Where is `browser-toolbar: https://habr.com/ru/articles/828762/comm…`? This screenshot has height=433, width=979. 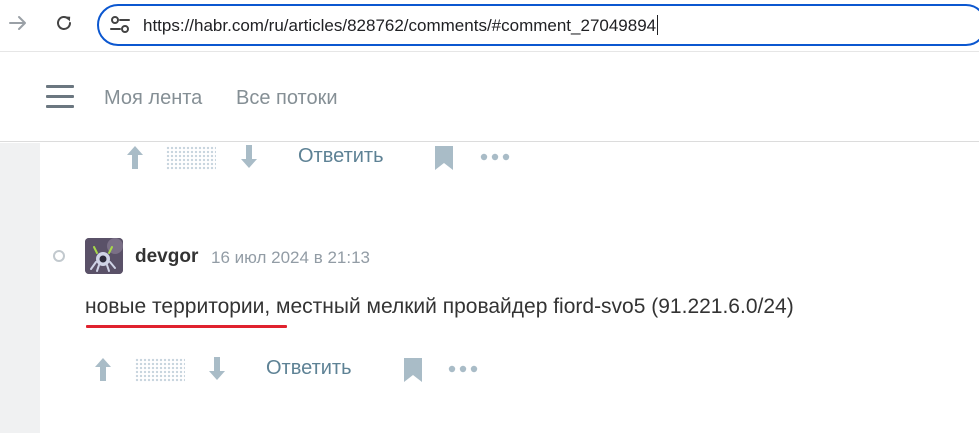
browser-toolbar: https://habr.com/ru/articles/828762/comm… is located at coordinates (489, 26).